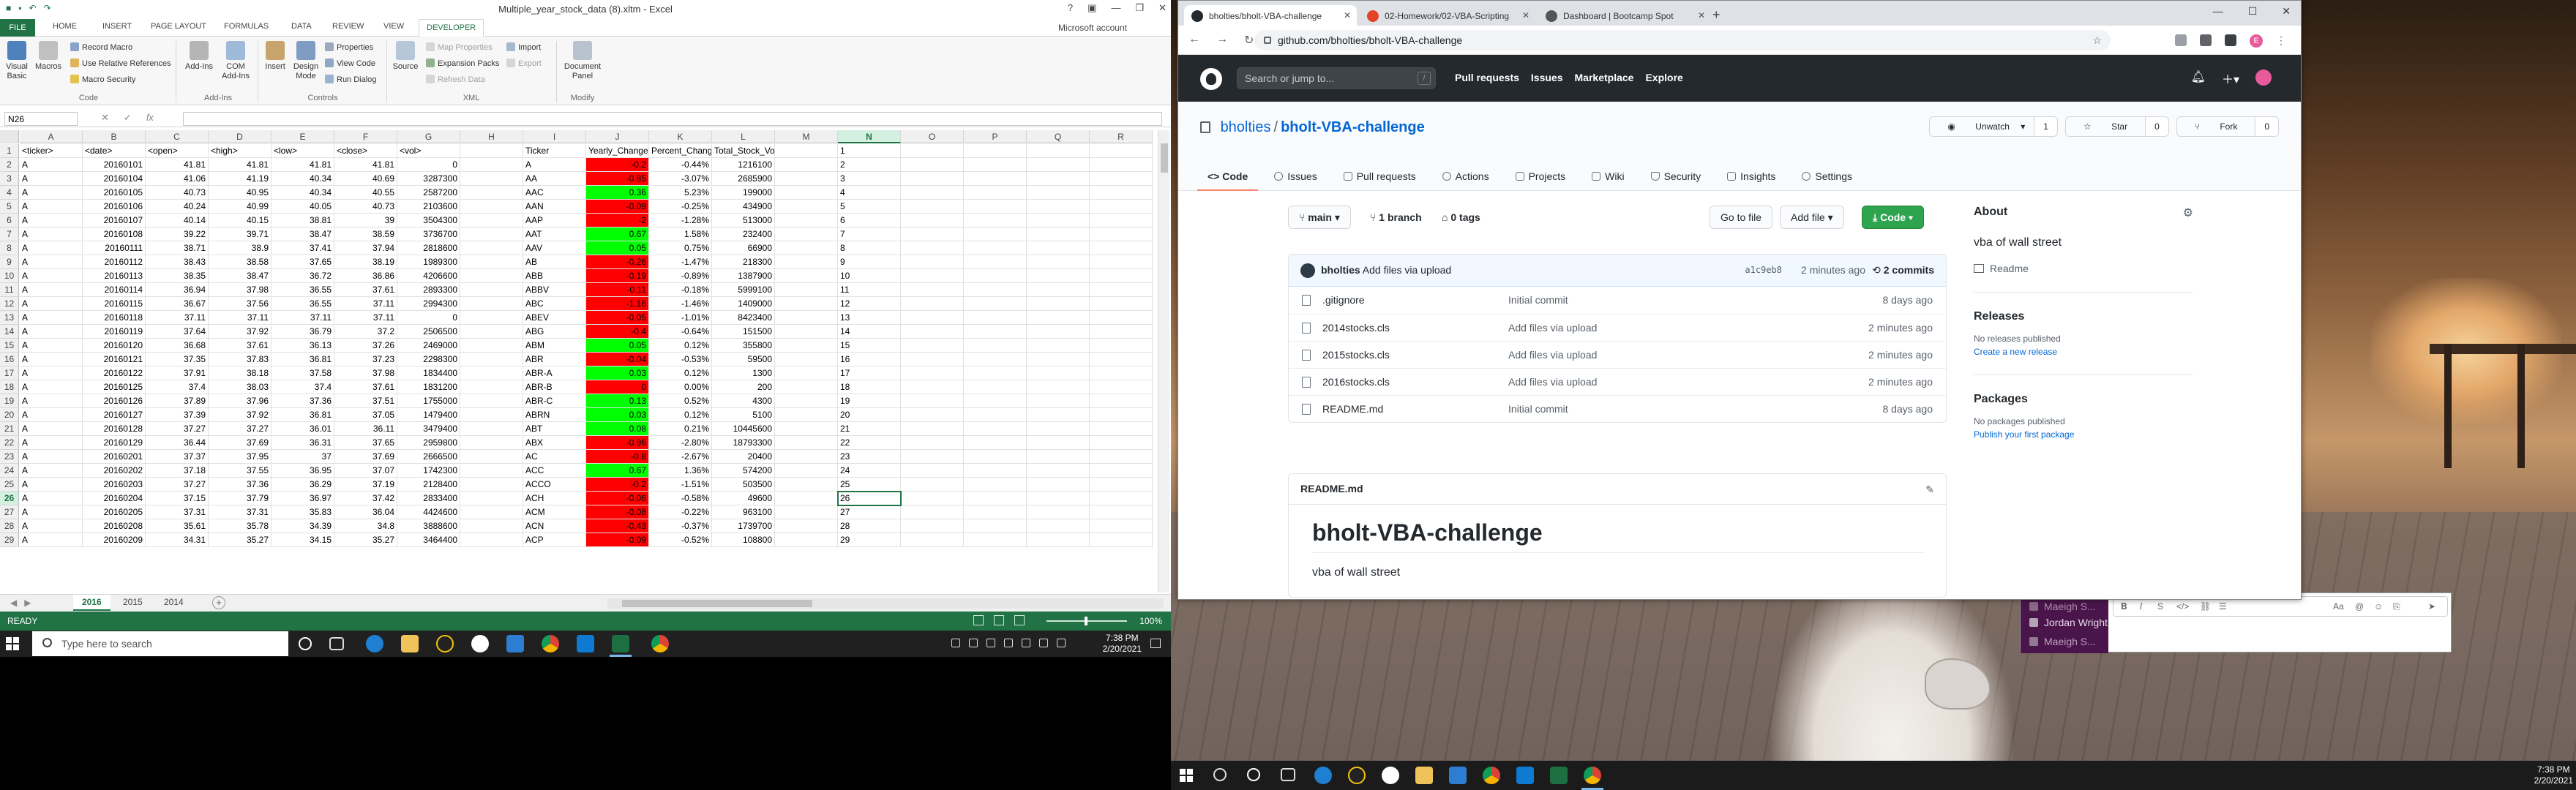  I want to click on cell-k9: -1.47%, so click(680, 262).